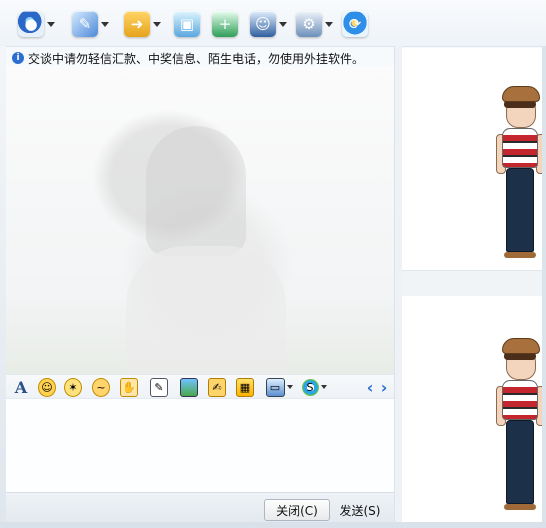 Image resolution: width=546 pixels, height=528 pixels. I want to click on user-profile-icon: ☺, so click(263, 24).